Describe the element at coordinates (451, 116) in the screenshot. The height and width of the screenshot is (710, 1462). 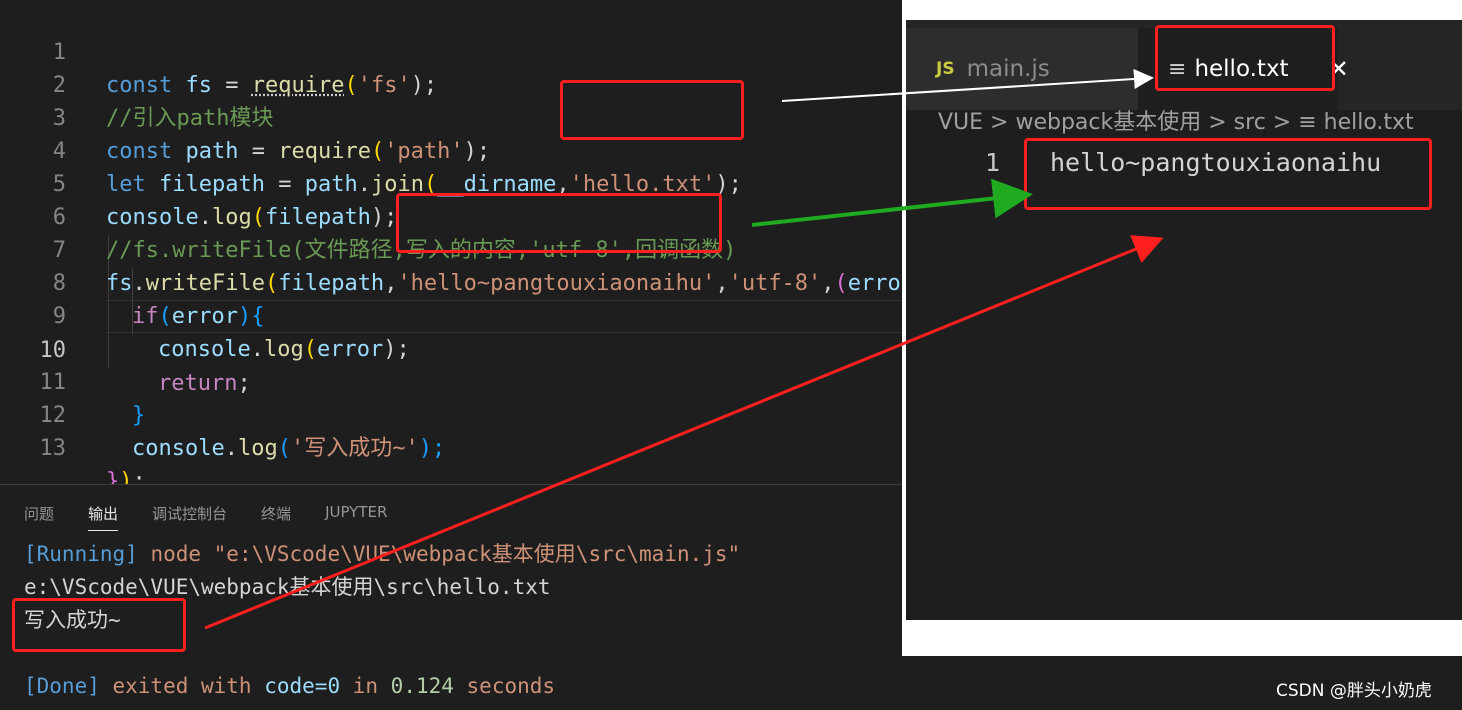
I see `code-line: 3 const path = require('path');` at that location.